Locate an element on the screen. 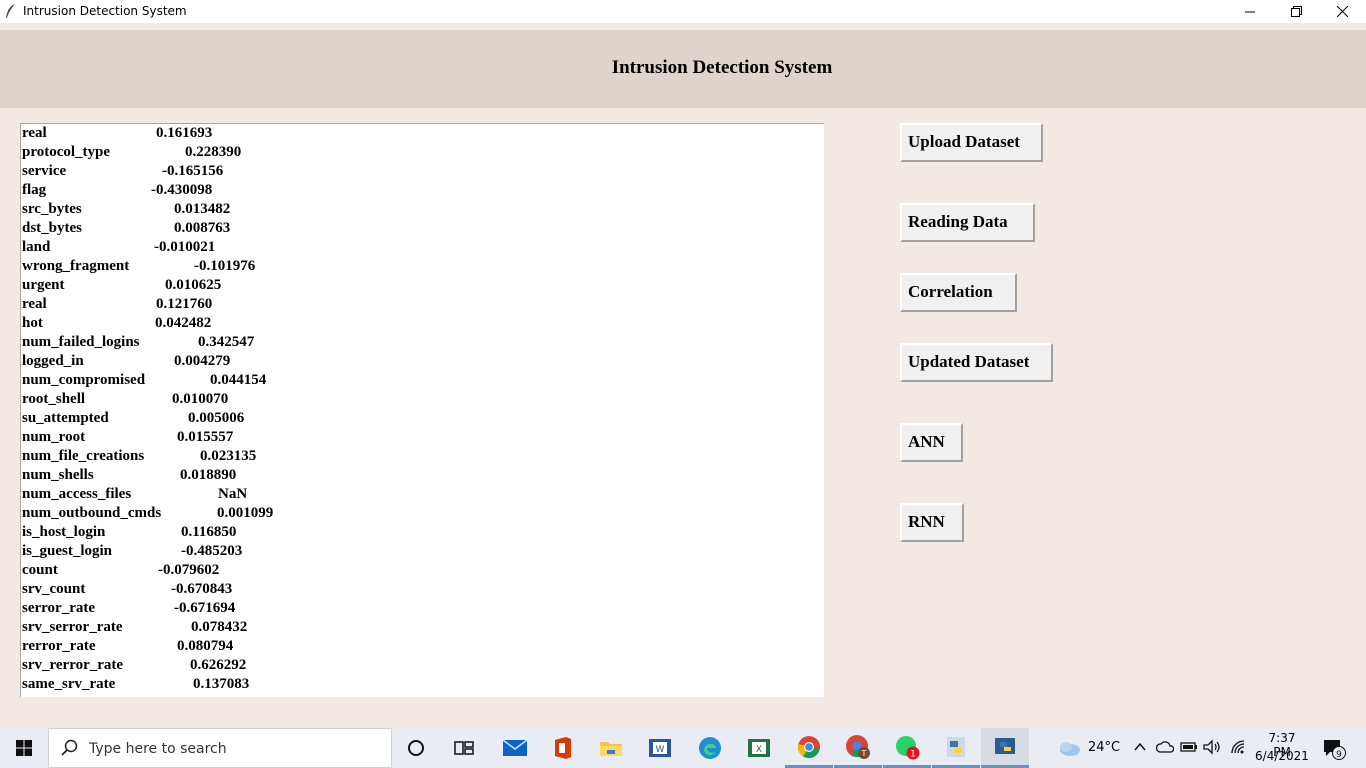 This screenshot has width=1366, height=768. feature-name: serror_rate is located at coordinates (59, 608).